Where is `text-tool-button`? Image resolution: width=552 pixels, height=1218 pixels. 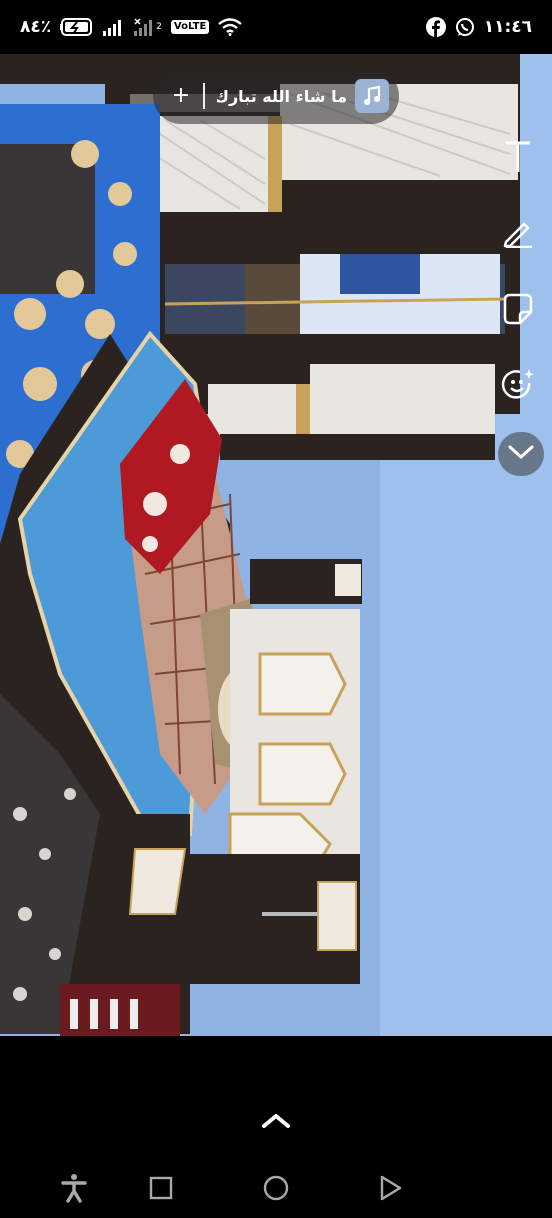 text-tool-button is located at coordinates (518, 159).